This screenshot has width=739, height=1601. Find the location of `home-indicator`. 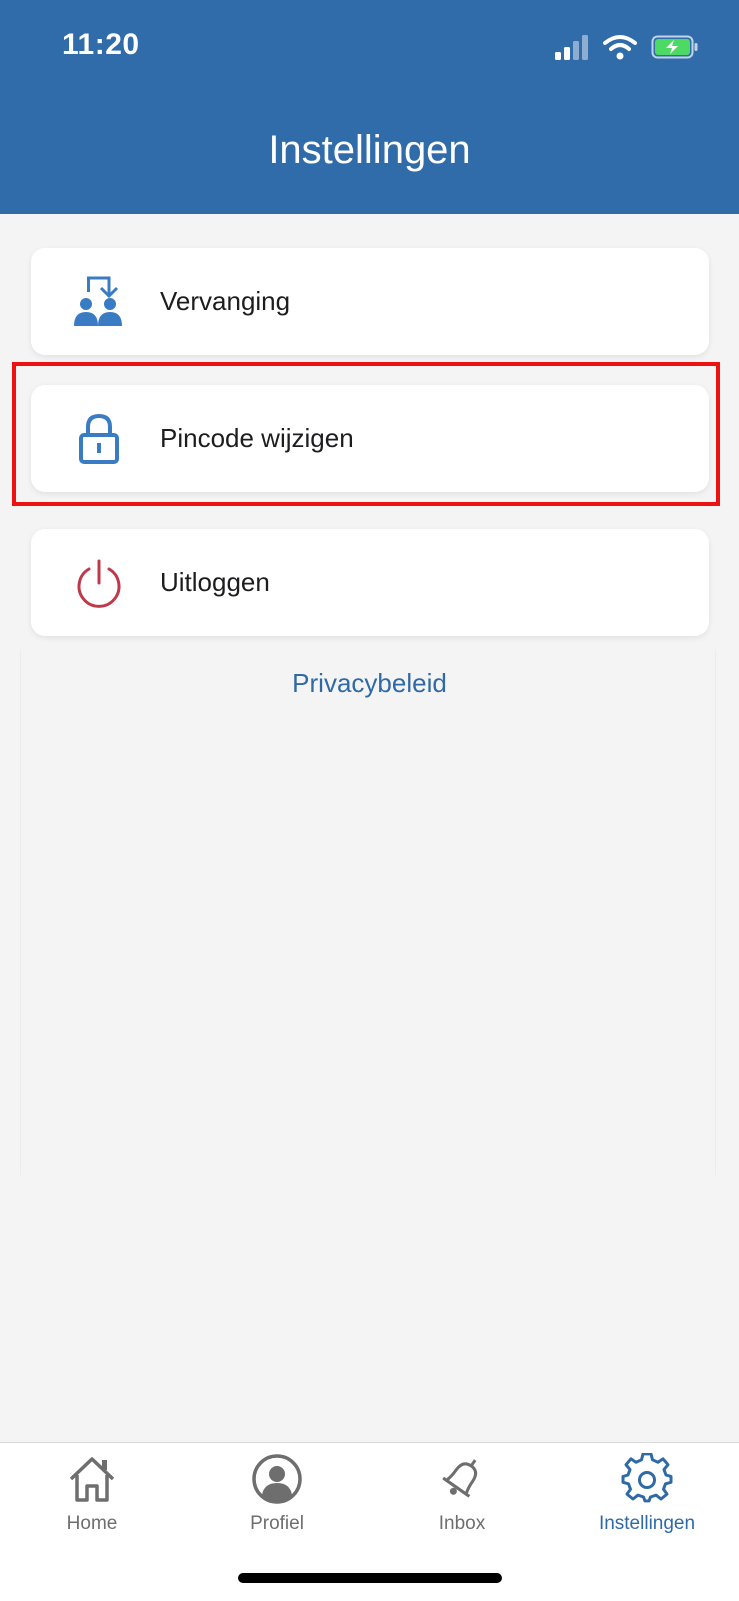

home-indicator is located at coordinates (370, 1578).